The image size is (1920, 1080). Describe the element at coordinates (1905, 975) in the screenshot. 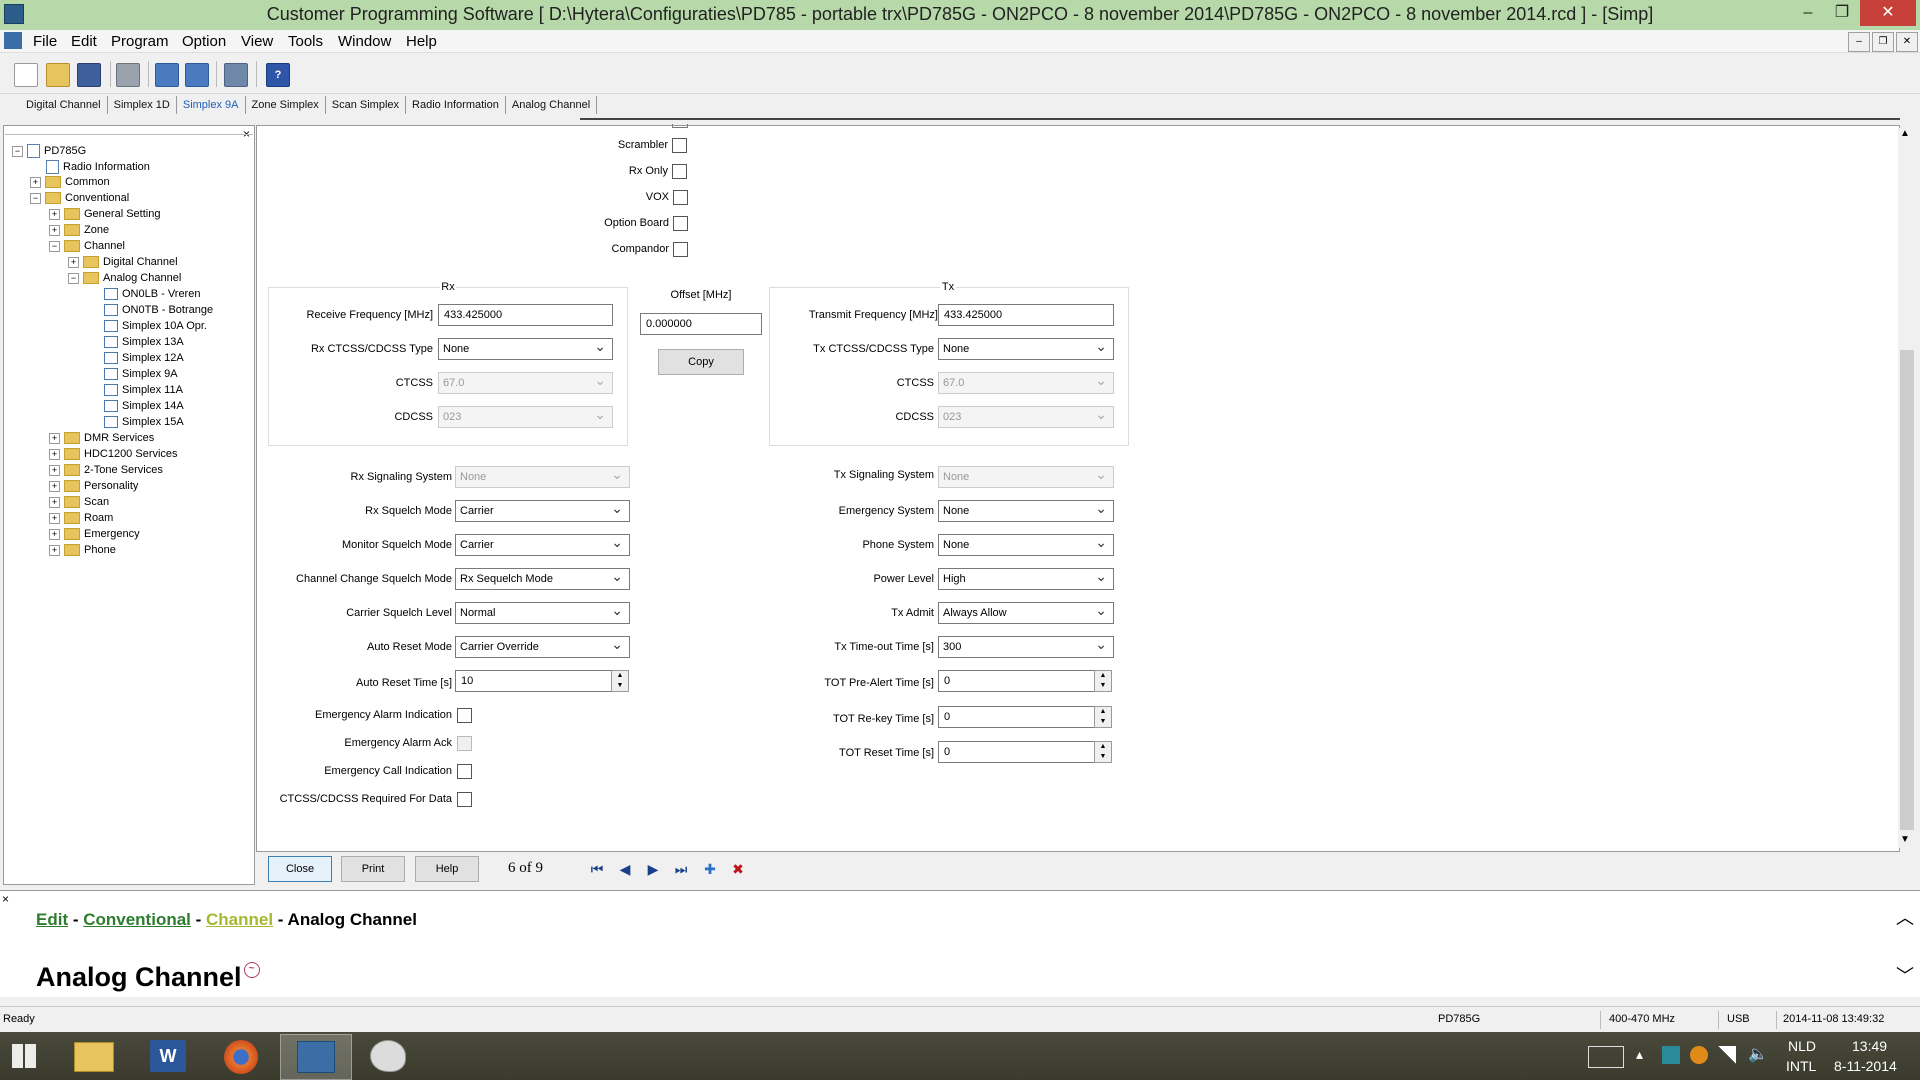

I see `help-scroll-down-icon: ﹀` at that location.